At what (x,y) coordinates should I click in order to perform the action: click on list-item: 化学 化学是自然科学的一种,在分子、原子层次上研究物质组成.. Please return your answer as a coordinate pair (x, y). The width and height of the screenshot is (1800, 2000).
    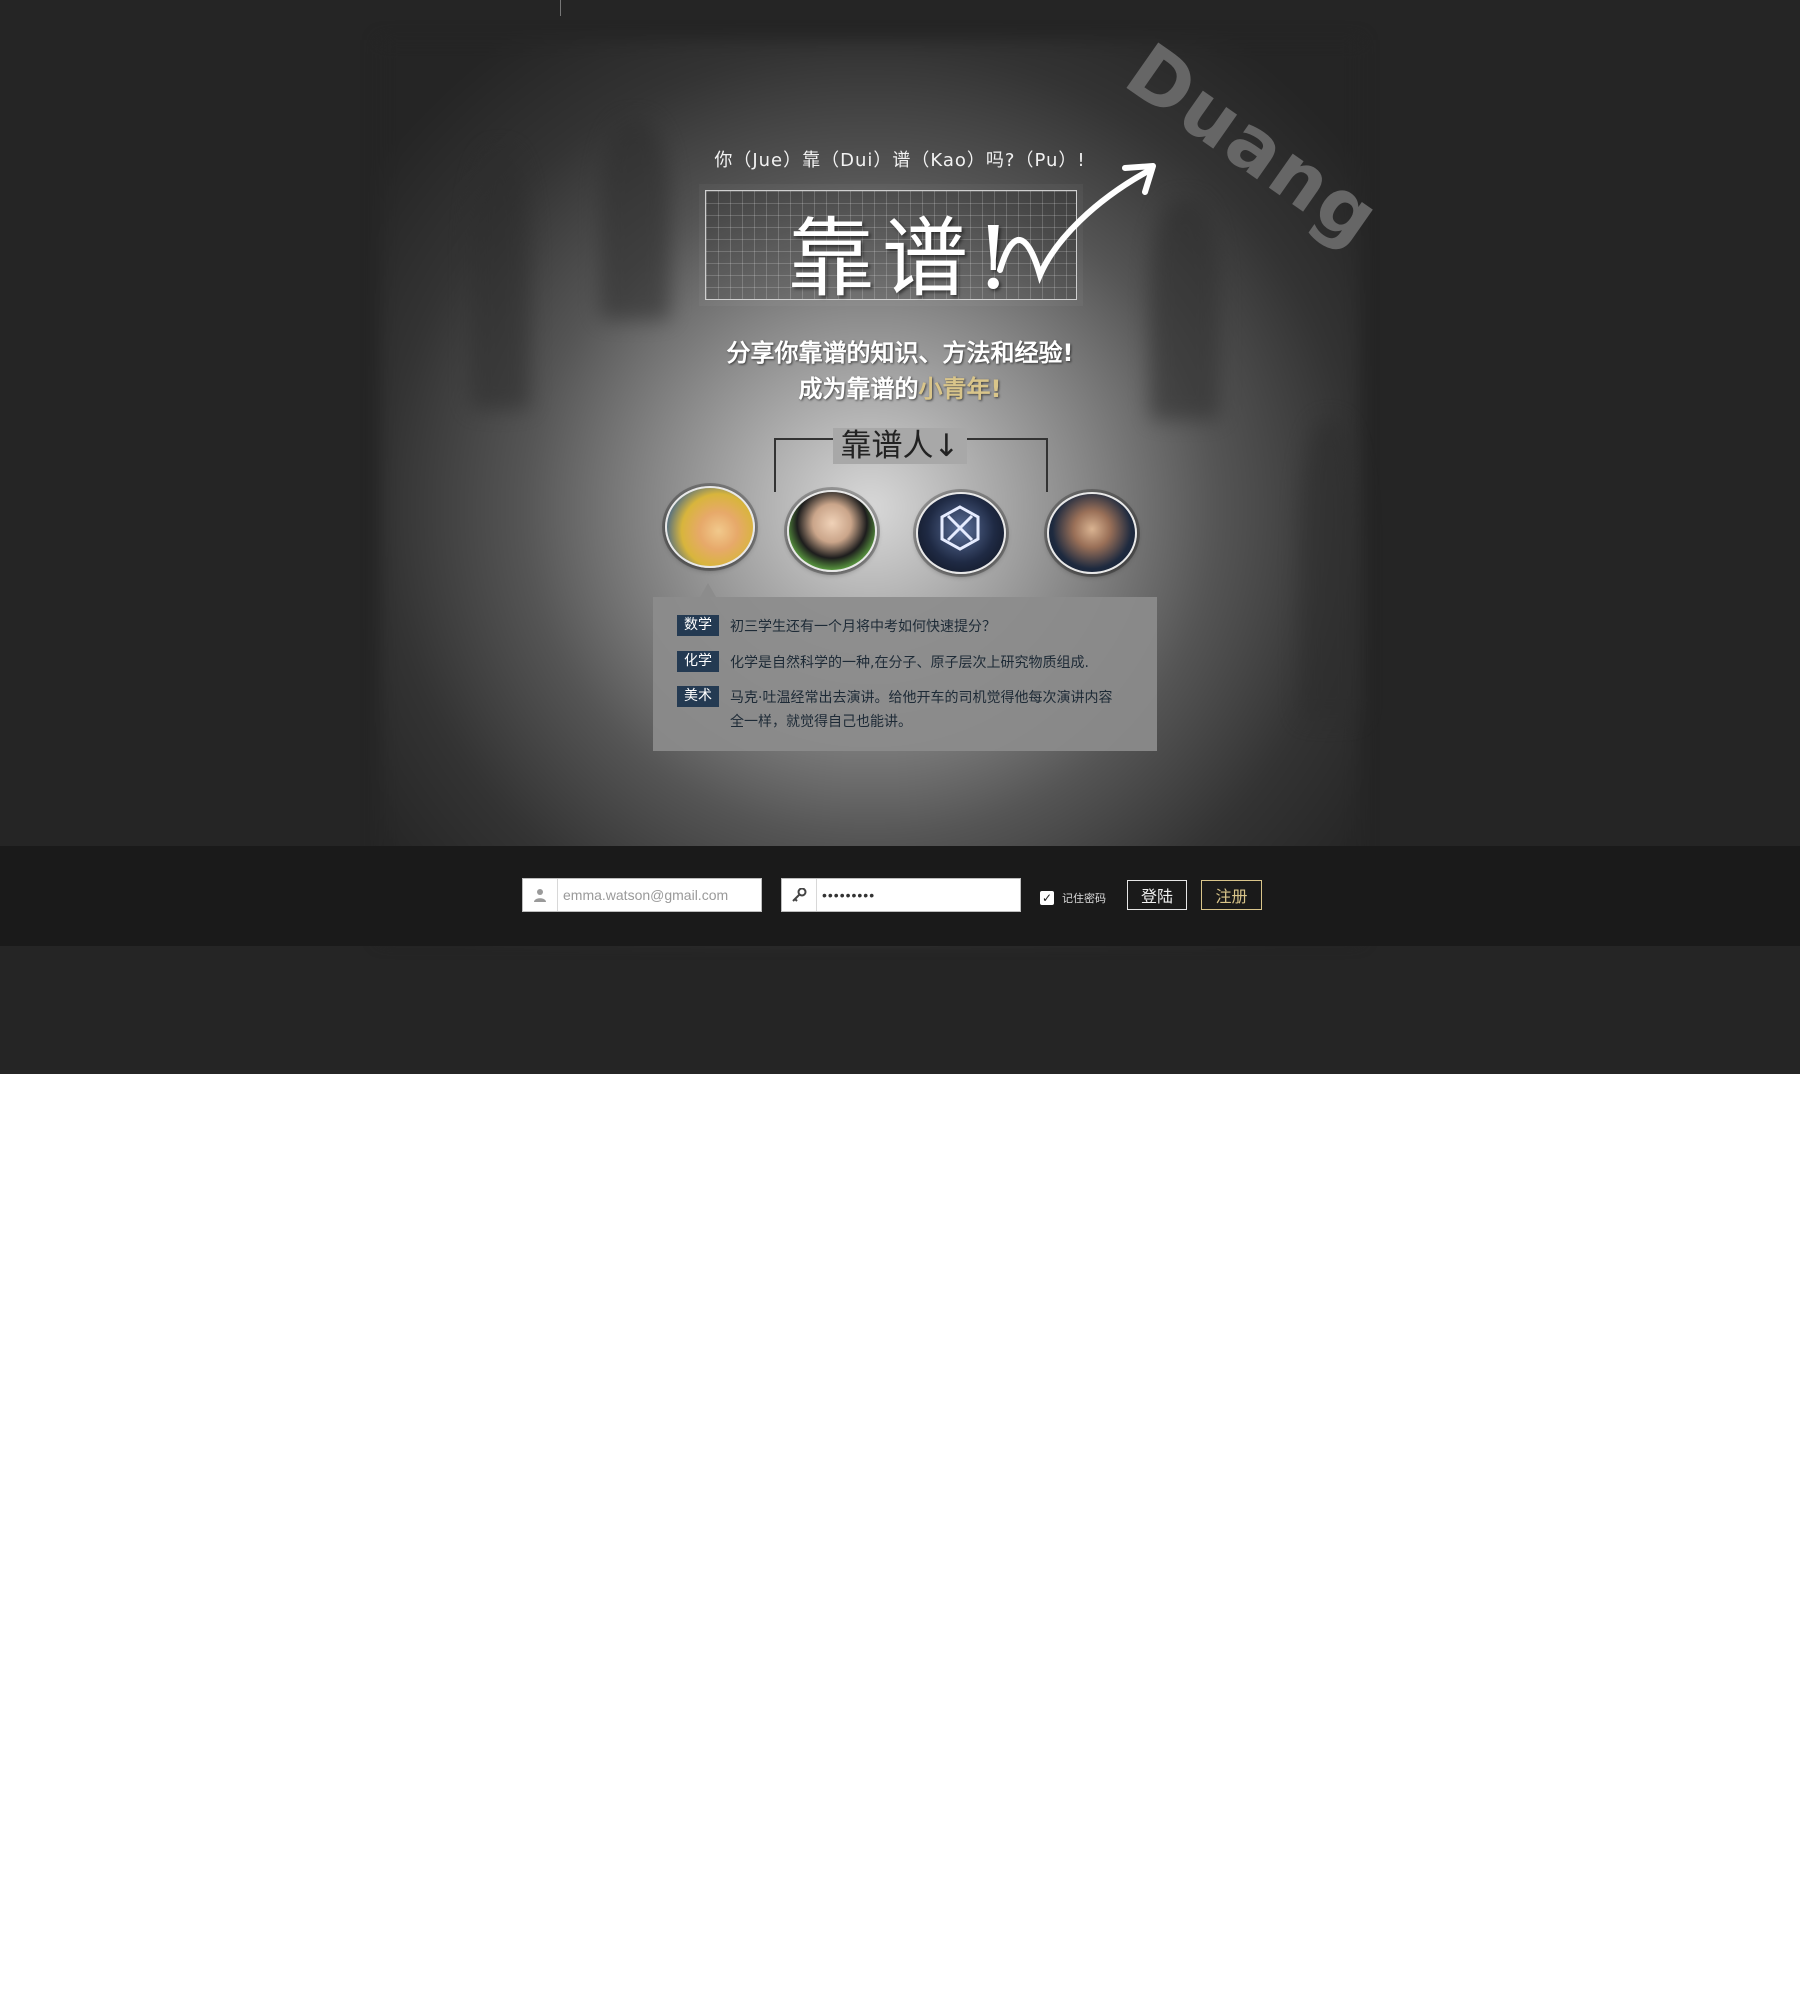
    Looking at the image, I should click on (901, 663).